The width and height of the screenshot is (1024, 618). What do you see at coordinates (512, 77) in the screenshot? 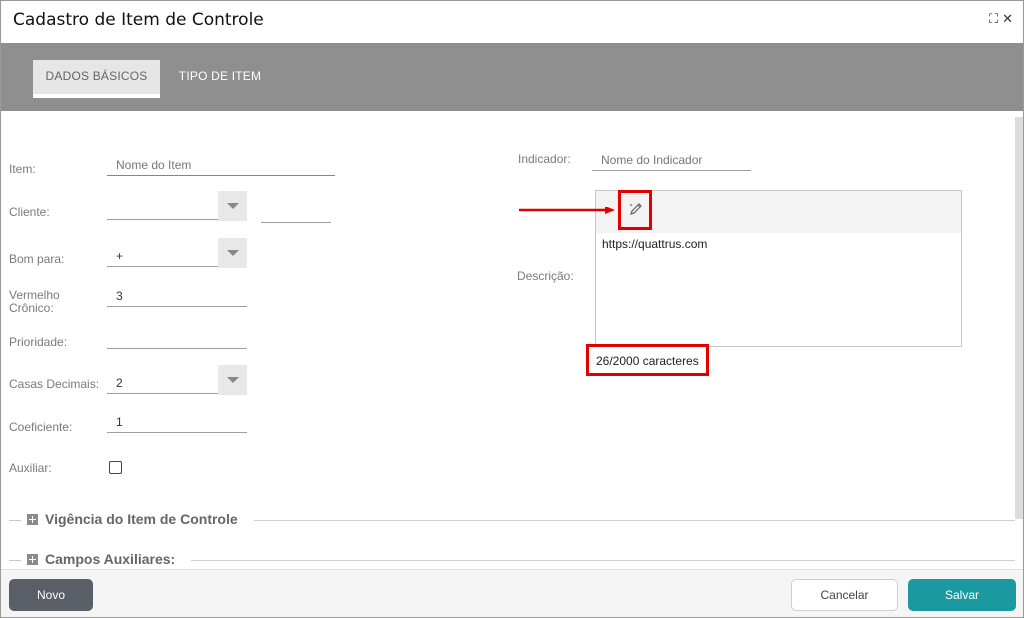
I see `tab-bar: DADOS BÁSICOS TIPO DE ITEM` at bounding box center [512, 77].